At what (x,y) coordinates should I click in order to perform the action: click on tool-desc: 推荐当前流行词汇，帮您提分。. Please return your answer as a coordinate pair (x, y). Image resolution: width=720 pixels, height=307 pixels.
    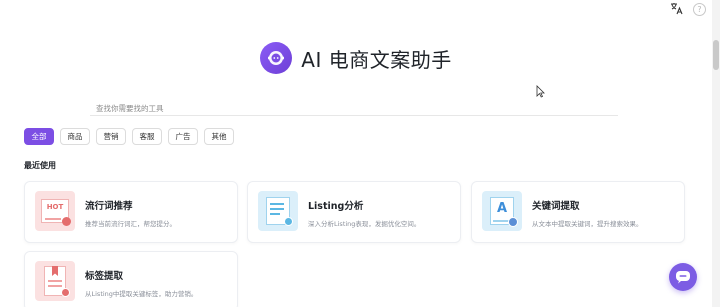
    Looking at the image, I should click on (130, 224).